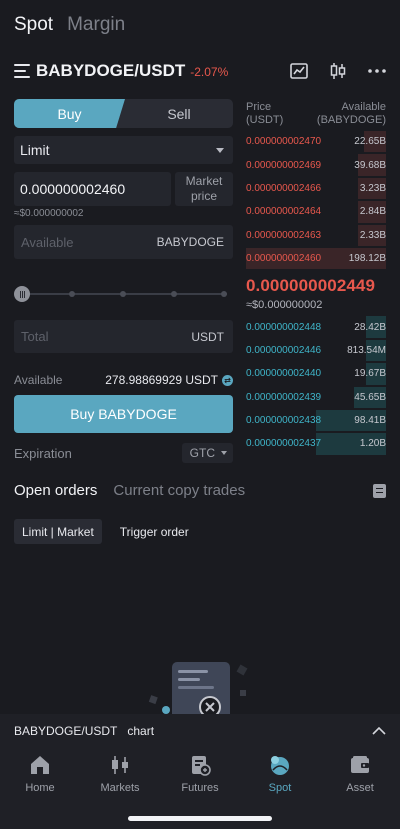 This screenshot has height=829, width=400. What do you see at coordinates (40, 765) in the screenshot?
I see `home-icon` at bounding box center [40, 765].